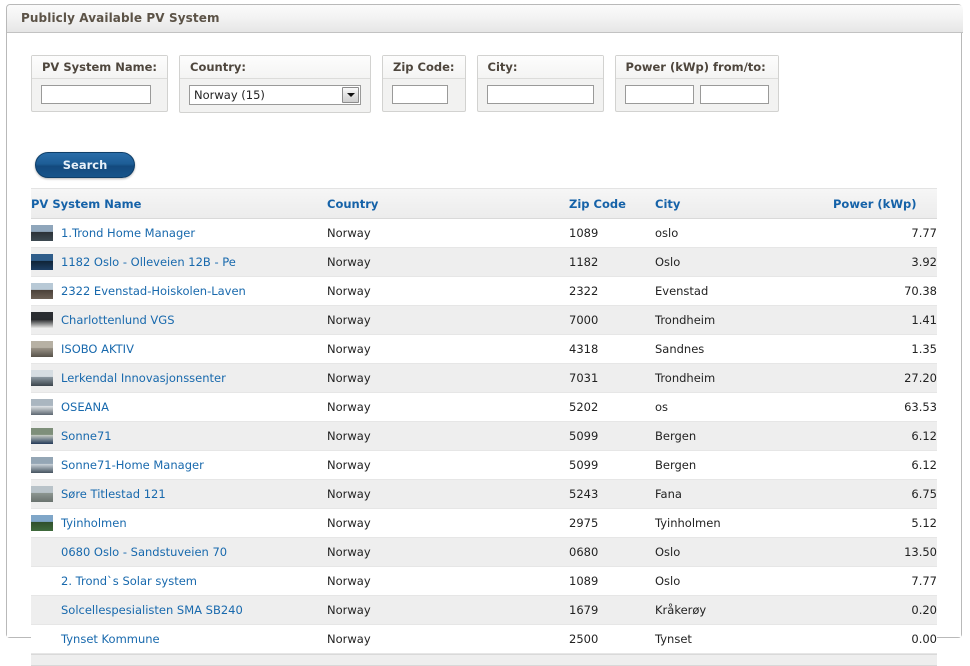  I want to click on cell-city: Kråkerøy, so click(744, 610).